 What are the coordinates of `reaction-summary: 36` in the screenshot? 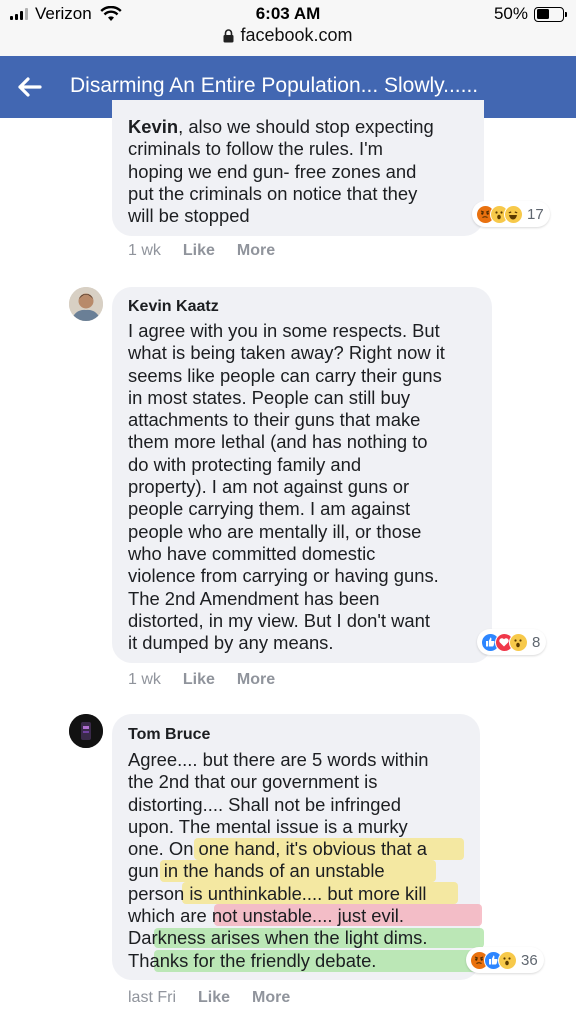 It's located at (505, 960).